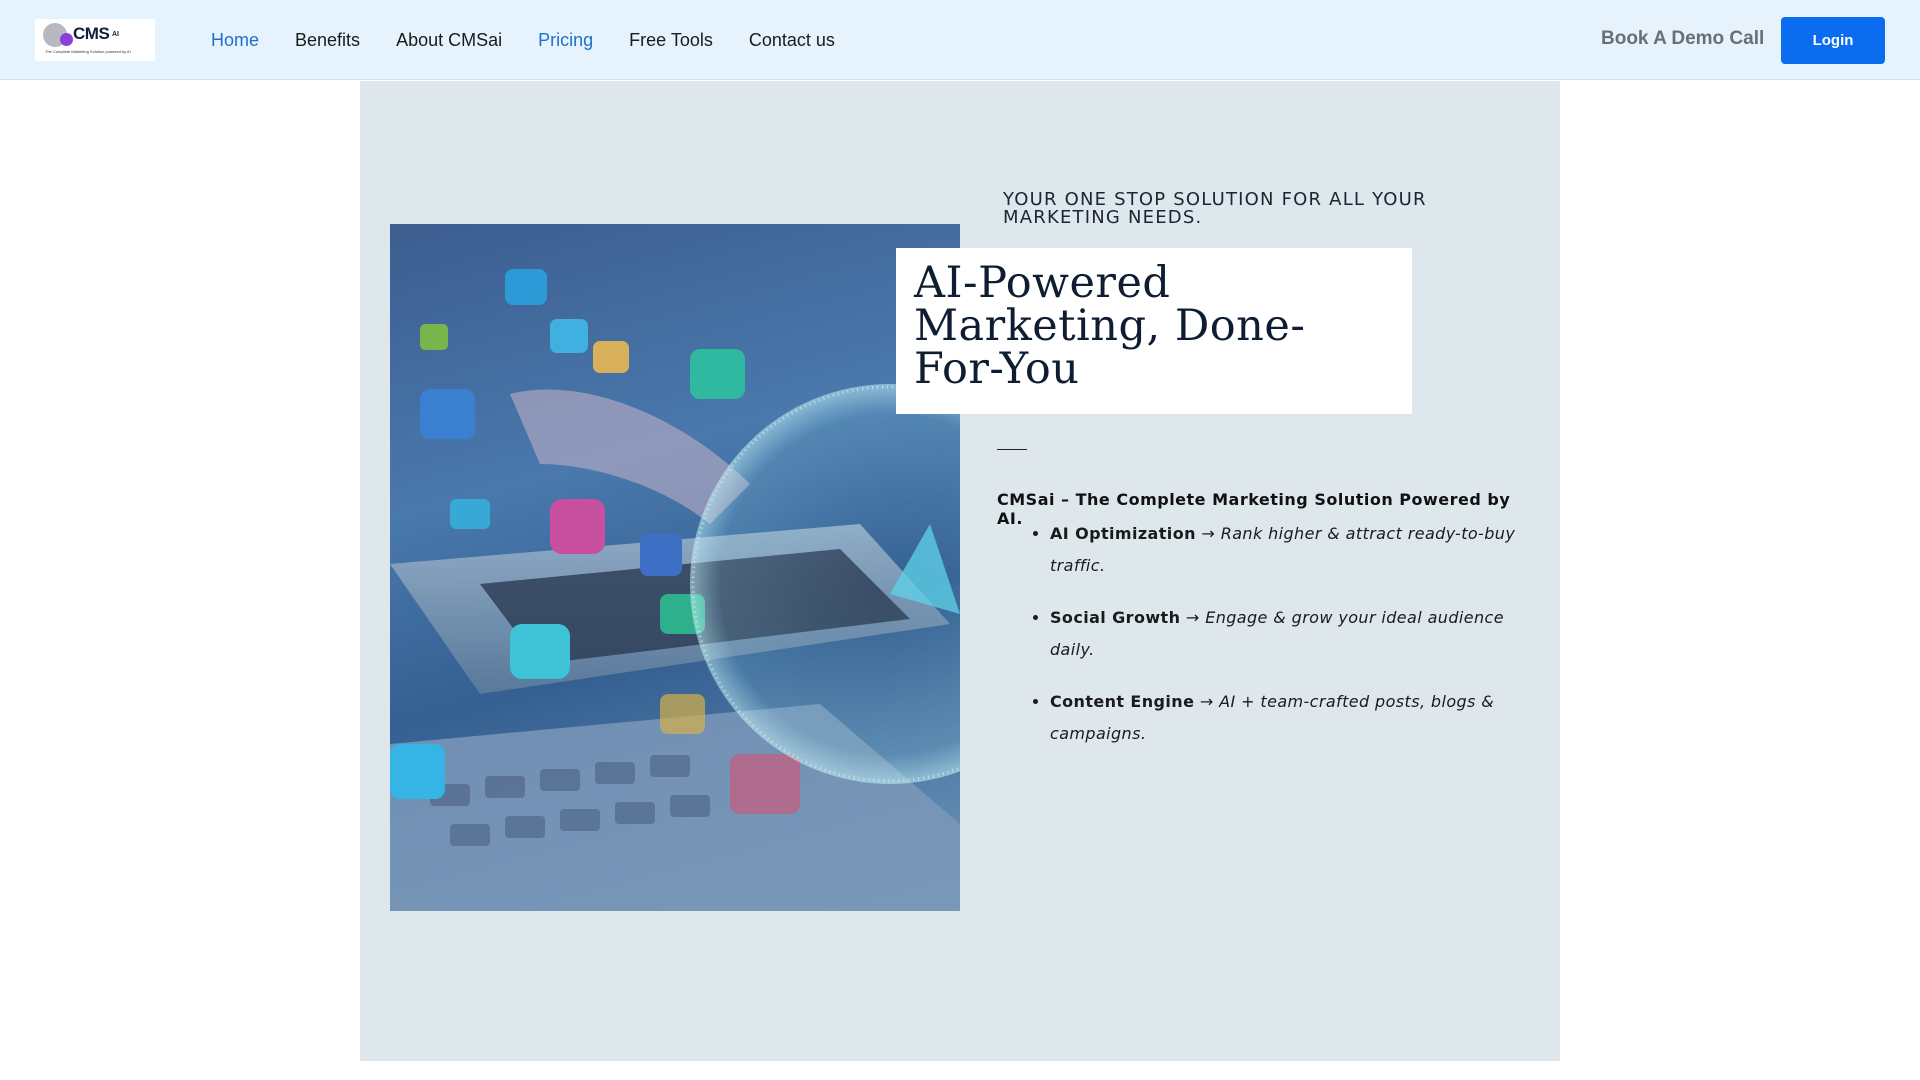 This screenshot has width=1920, height=1080. What do you see at coordinates (671, 40) in the screenshot?
I see `nav-item-free-tools: Free Tools` at bounding box center [671, 40].